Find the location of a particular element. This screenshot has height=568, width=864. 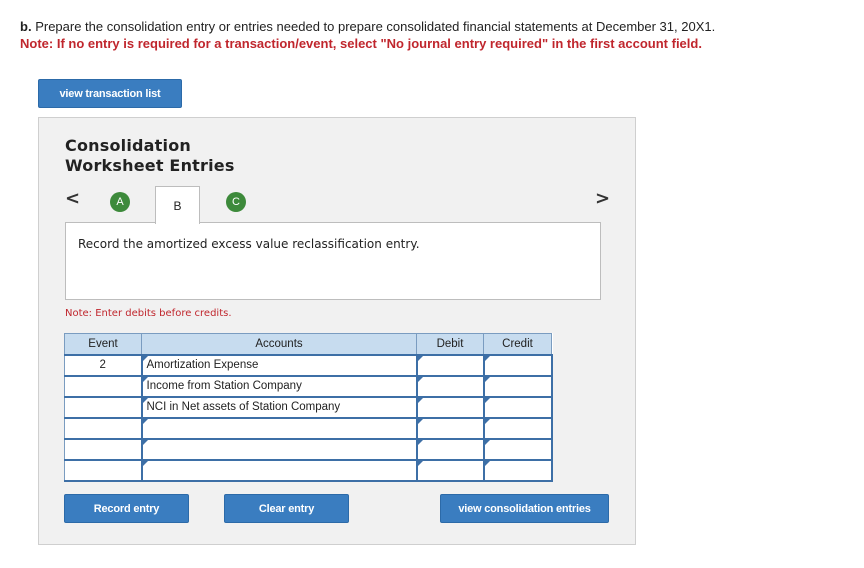

account-cell: NCI in Net assets of Station Company is located at coordinates (279, 407).